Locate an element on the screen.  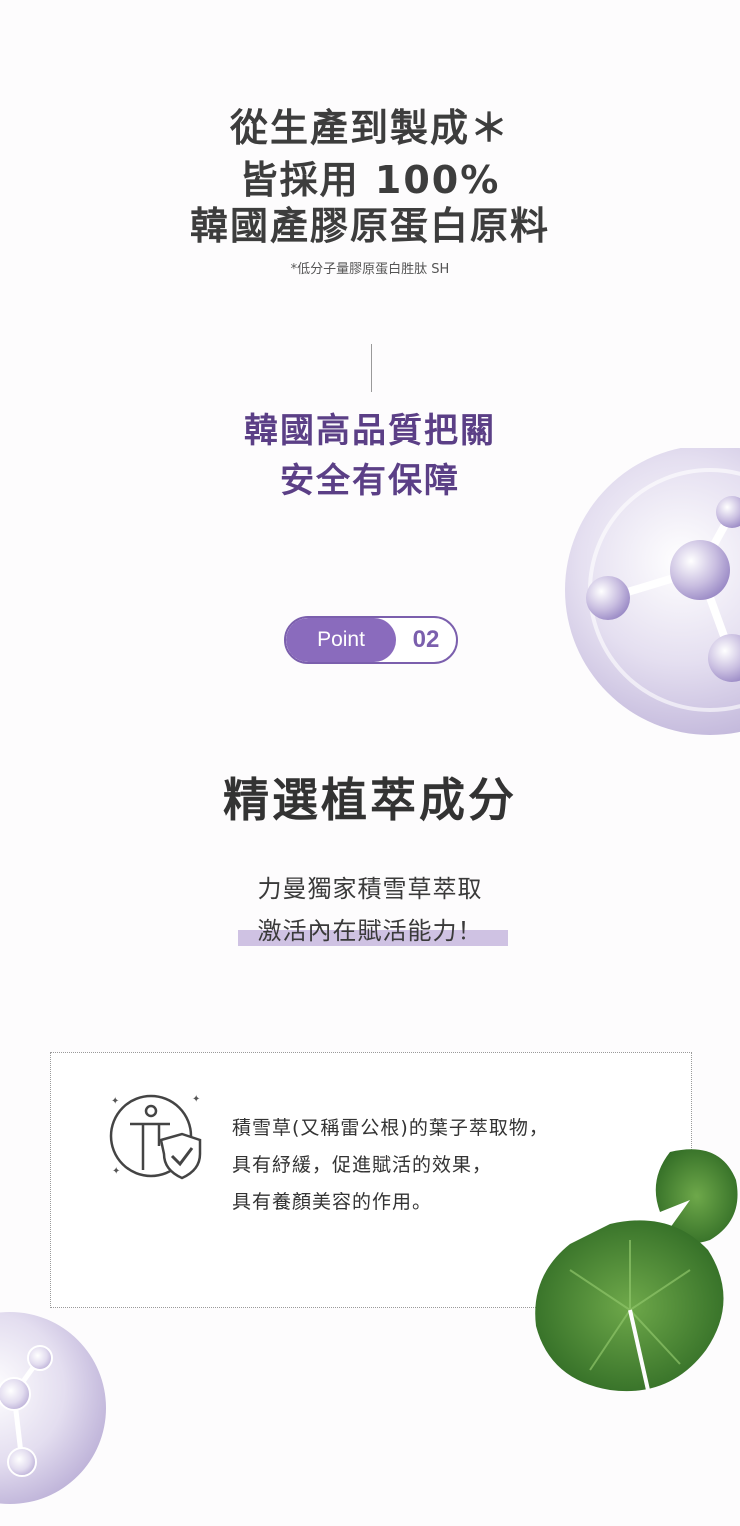
info-line-1: 積雪草(又稱雷公根)的葉子萃取物， is located at coordinates (390, 1128).